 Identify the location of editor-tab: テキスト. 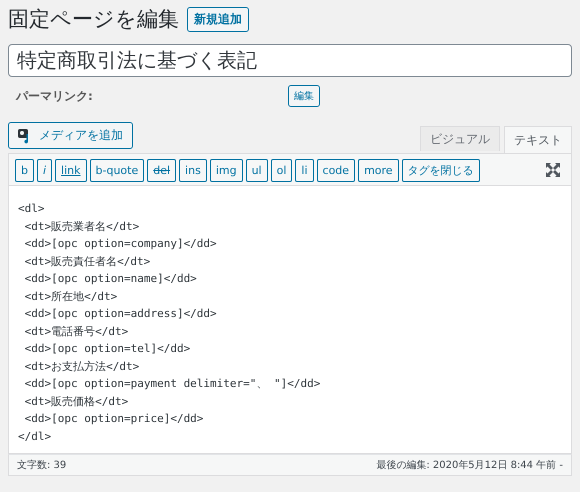
(538, 139).